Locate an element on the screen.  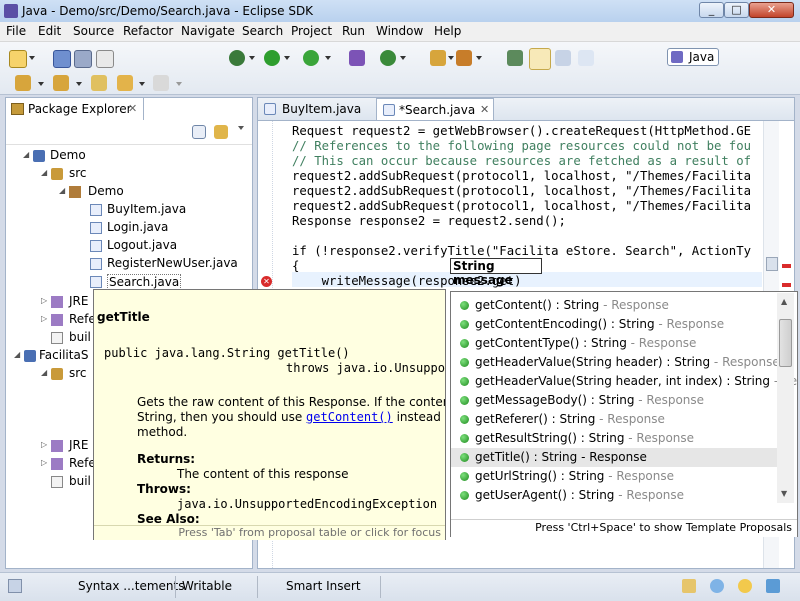
proposal-item: getUrlString() : String - Response is located at coordinates (616, 476).